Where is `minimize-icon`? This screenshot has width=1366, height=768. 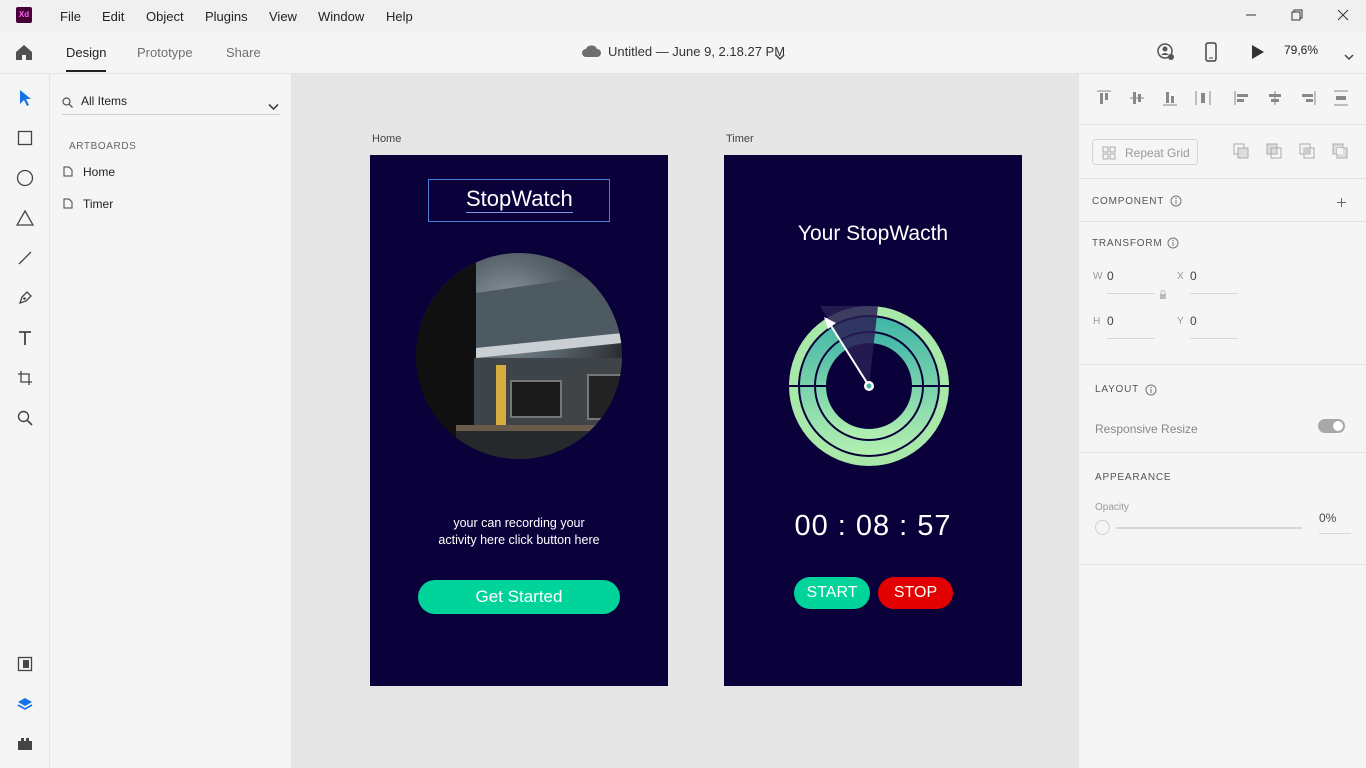 minimize-icon is located at coordinates (1251, 16).